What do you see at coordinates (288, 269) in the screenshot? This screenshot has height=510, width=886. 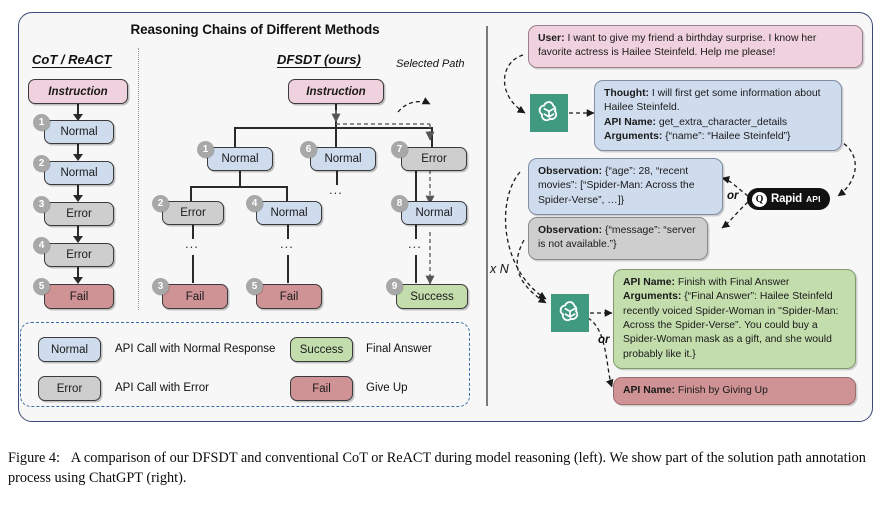 I see `dfsdt-n4-stem-b` at bounding box center [288, 269].